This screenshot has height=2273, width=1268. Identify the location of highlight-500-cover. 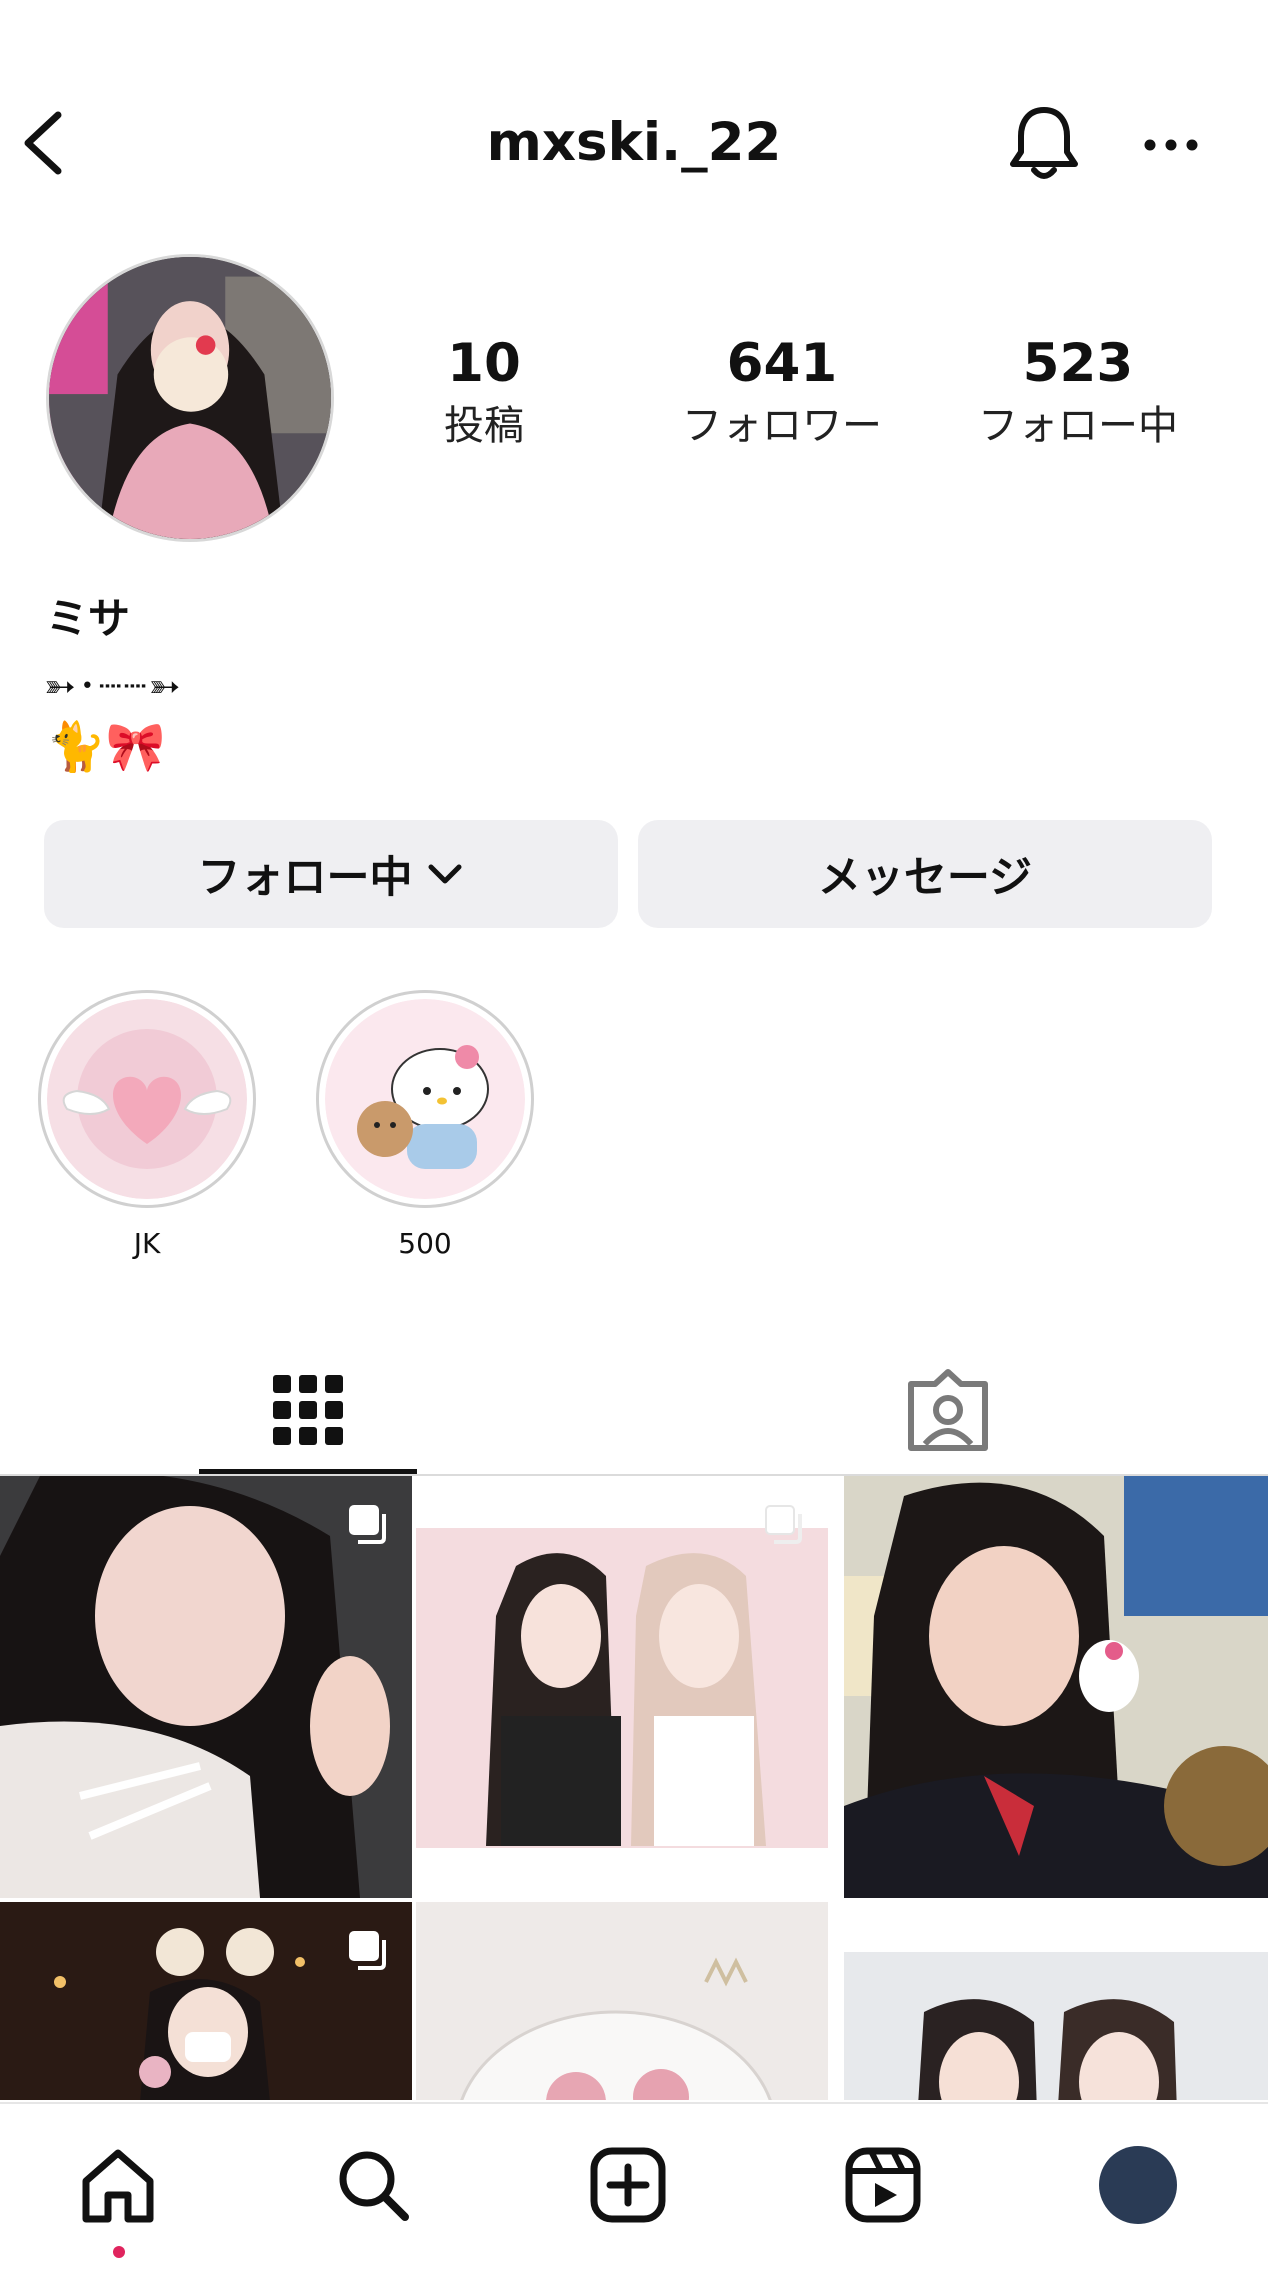
(425, 1099).